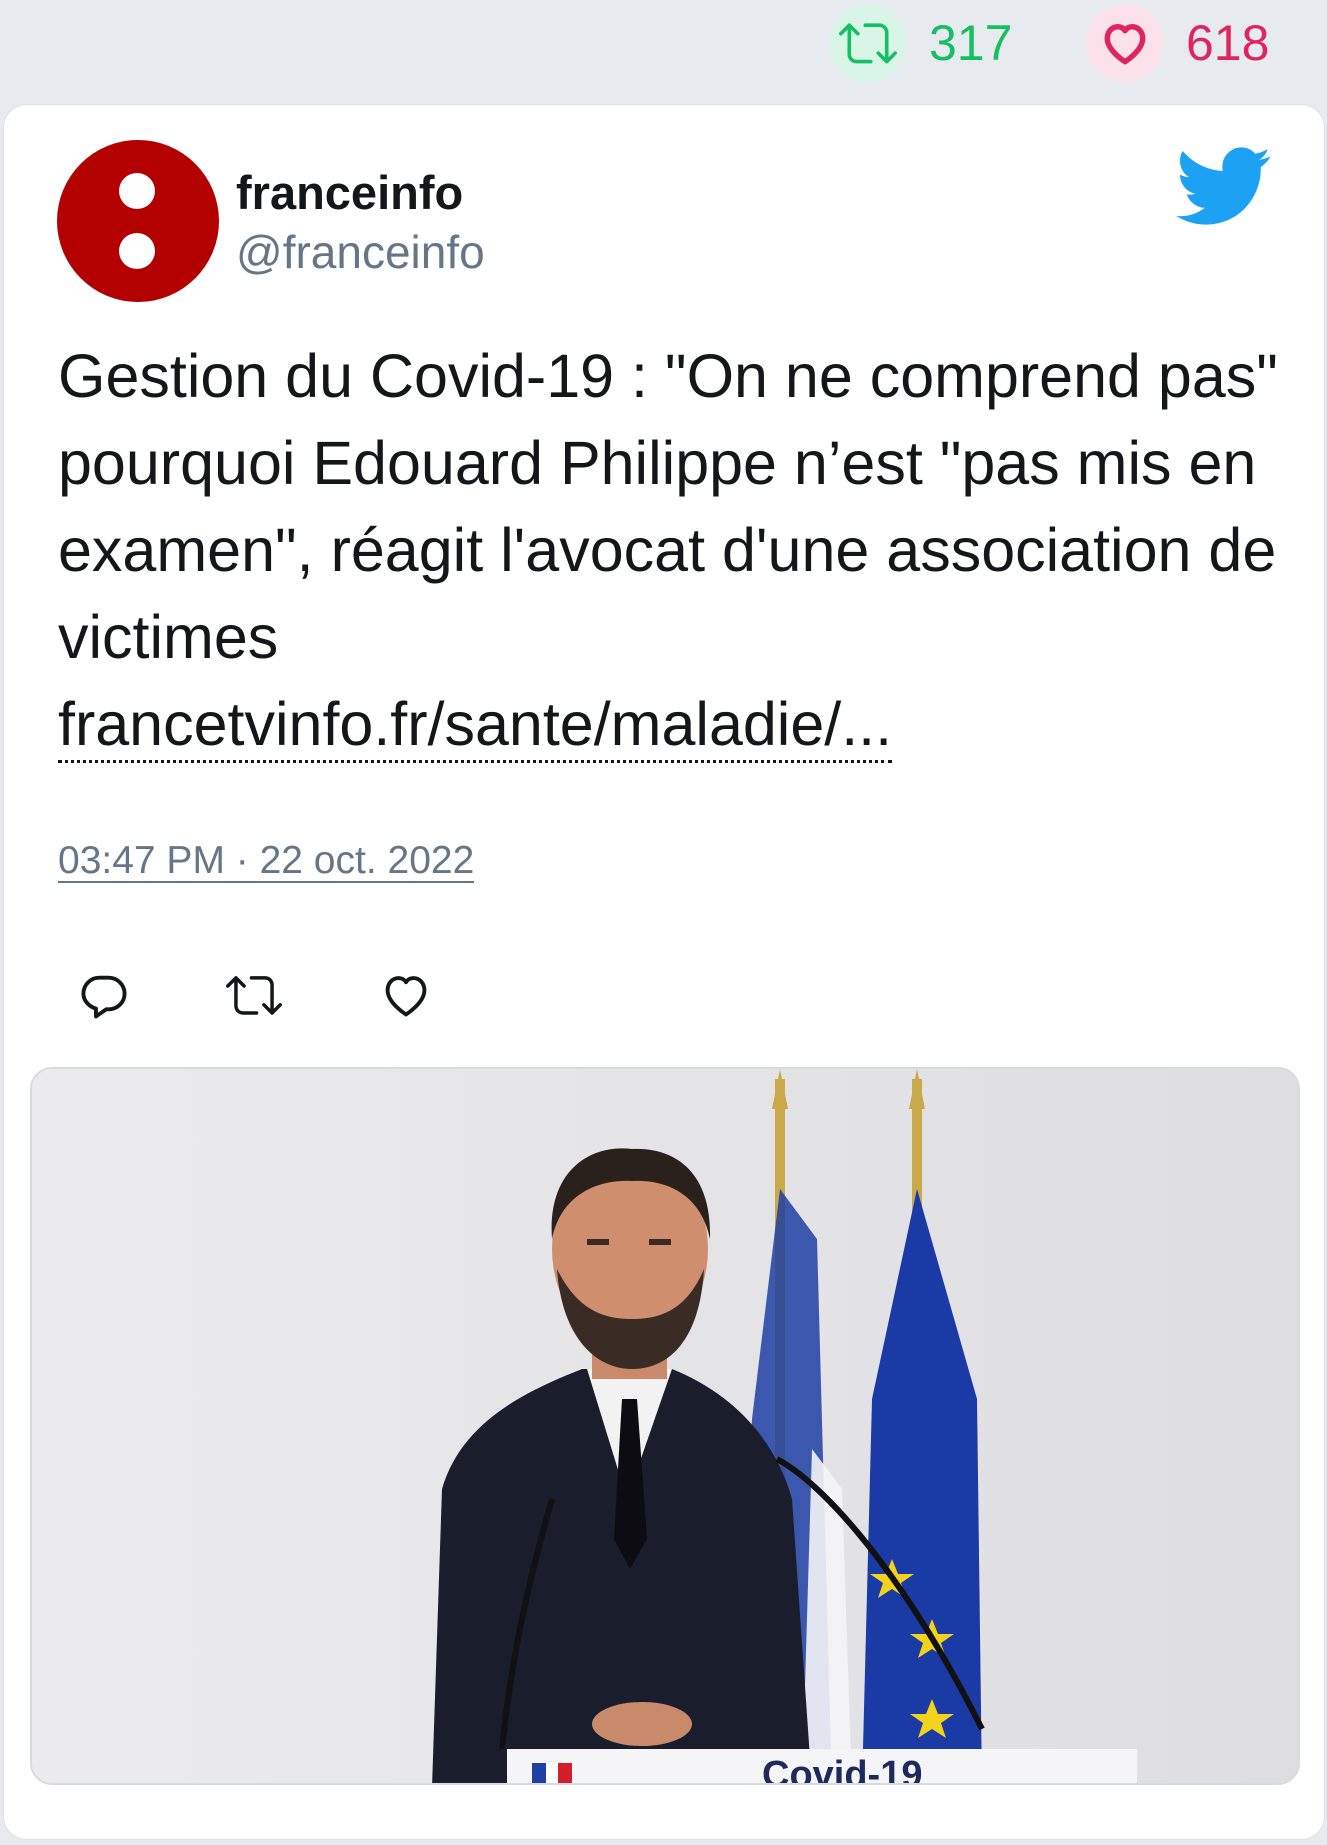 The width and height of the screenshot is (1327, 1845). Describe the element at coordinates (1224, 187) in the screenshot. I see `twitter-bird-icon` at that location.